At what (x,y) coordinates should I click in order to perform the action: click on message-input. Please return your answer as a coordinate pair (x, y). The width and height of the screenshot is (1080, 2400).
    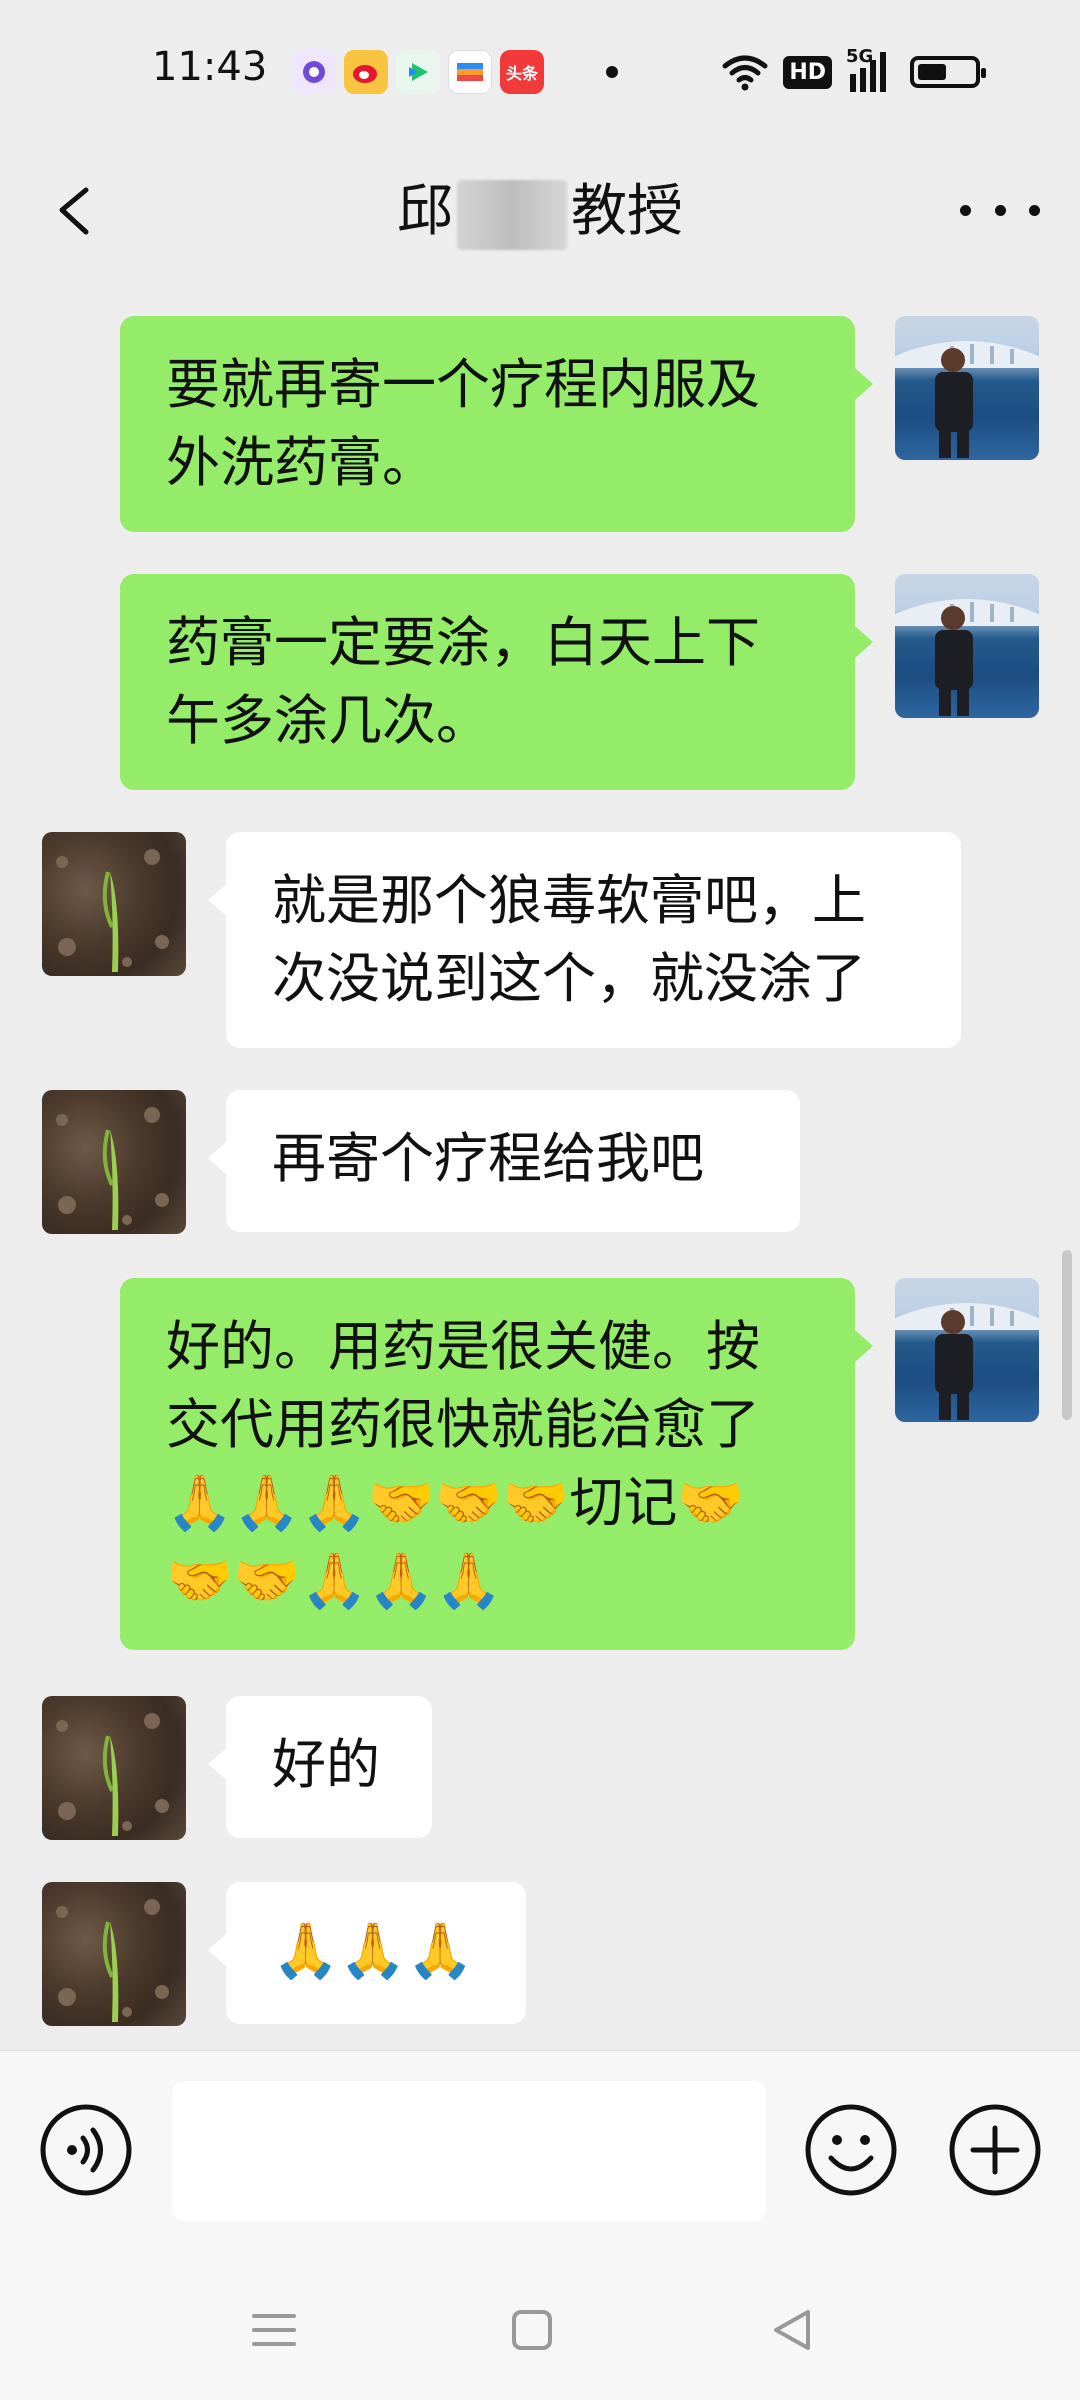
    Looking at the image, I should click on (469, 2151).